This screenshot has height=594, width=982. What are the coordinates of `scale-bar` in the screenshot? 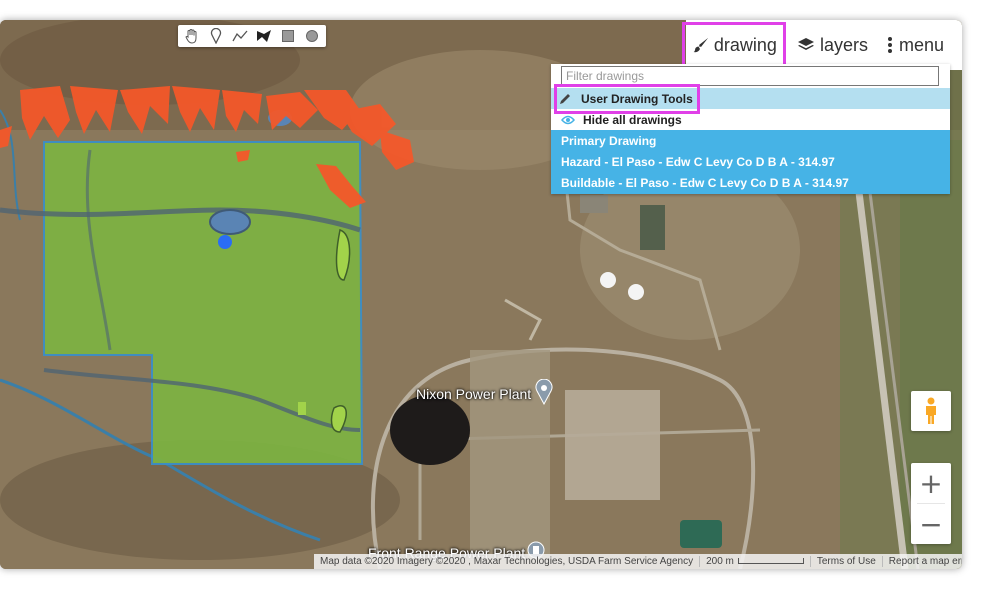 It's located at (770, 561).